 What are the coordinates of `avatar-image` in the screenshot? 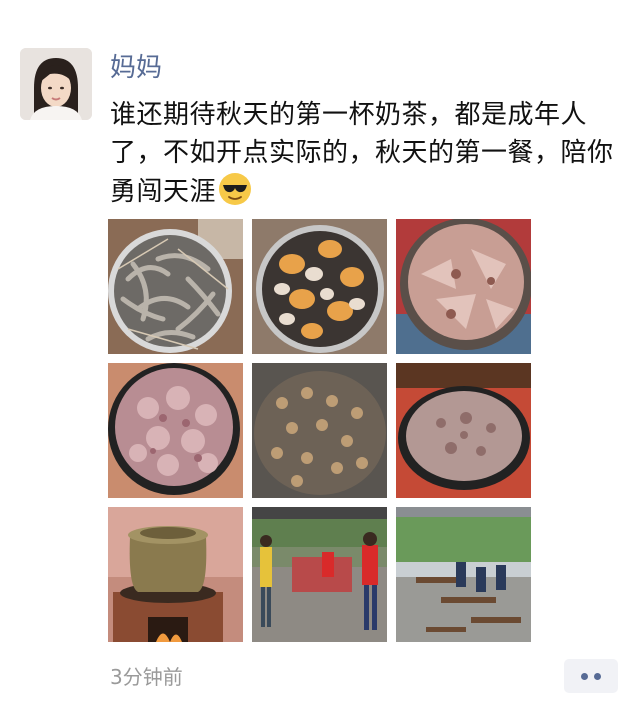 It's located at (56, 84).